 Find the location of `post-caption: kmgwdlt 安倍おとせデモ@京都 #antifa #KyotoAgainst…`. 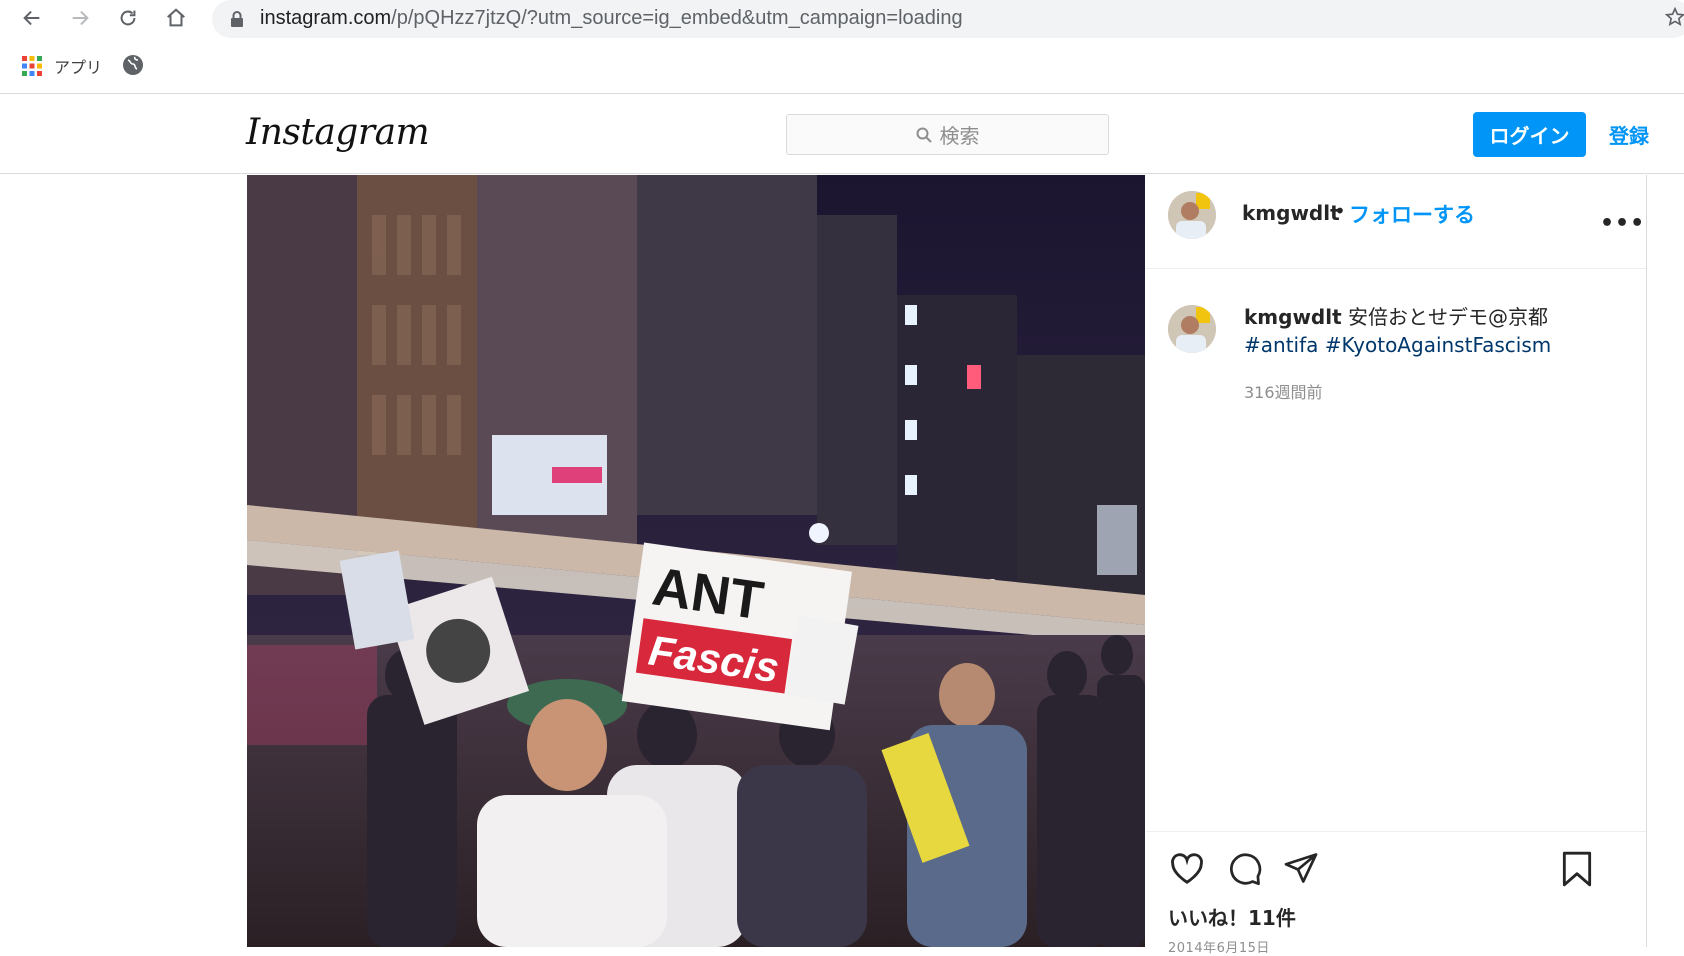

post-caption: kmgwdlt 安倍おとせデモ@京都 #antifa #KyotoAgainst… is located at coordinates (1439, 331).